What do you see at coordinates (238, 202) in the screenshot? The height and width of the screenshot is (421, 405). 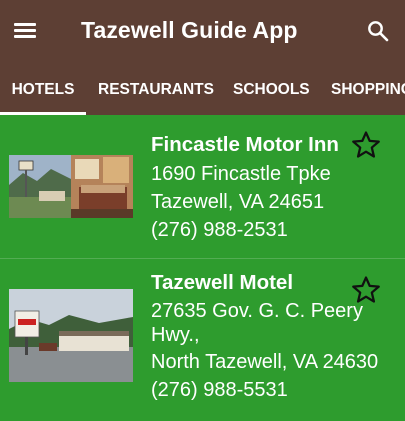 I see `hotel-address-line2: Tazewell, VA 24651` at bounding box center [238, 202].